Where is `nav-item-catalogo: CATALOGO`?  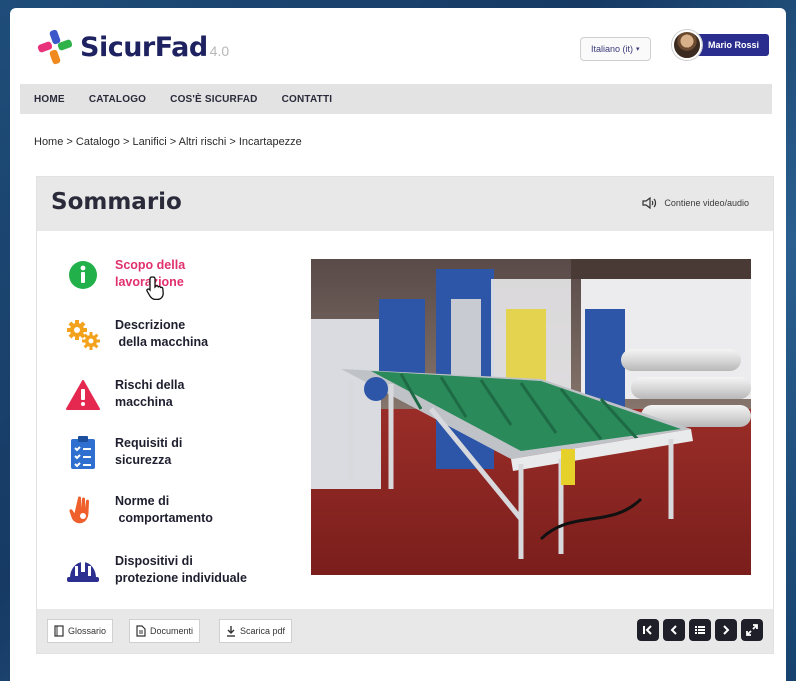 nav-item-catalogo: CATALOGO is located at coordinates (117, 99).